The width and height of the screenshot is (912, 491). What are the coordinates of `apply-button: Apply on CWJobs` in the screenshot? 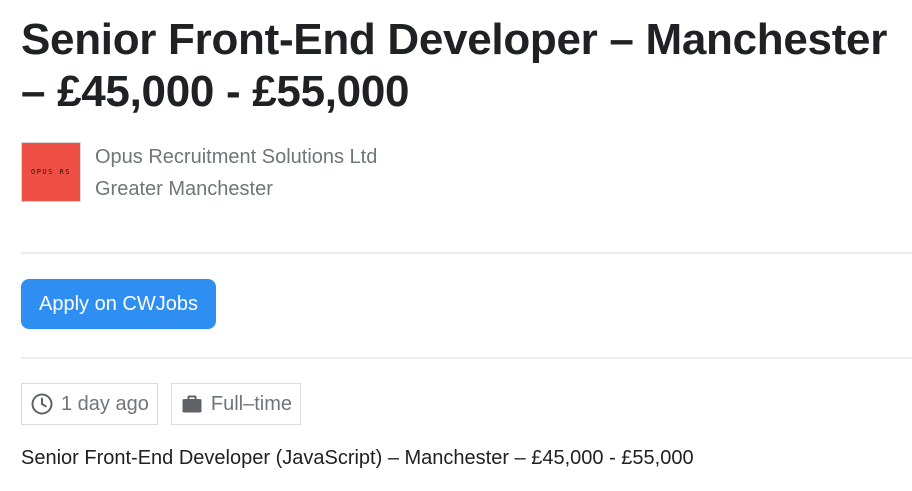 It's located at (118, 304).